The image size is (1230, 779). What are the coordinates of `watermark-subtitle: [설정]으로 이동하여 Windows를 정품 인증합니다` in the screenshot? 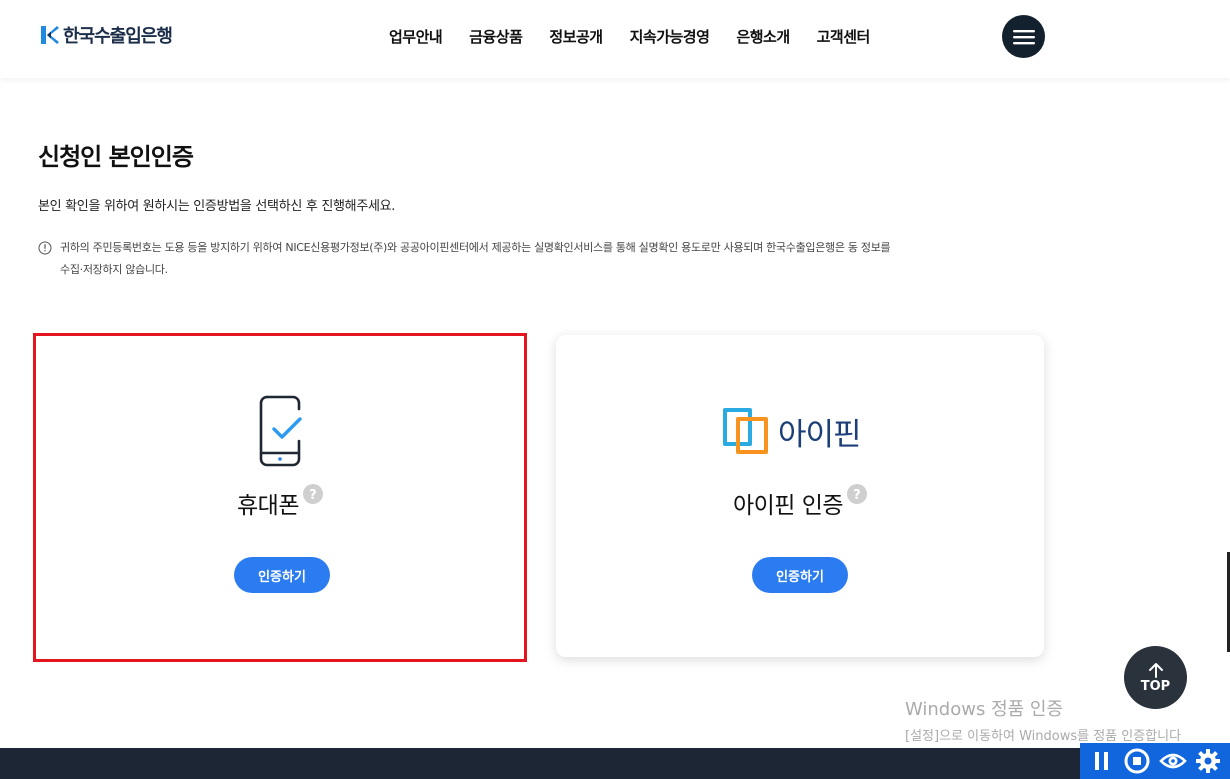 It's located at (1043, 736).